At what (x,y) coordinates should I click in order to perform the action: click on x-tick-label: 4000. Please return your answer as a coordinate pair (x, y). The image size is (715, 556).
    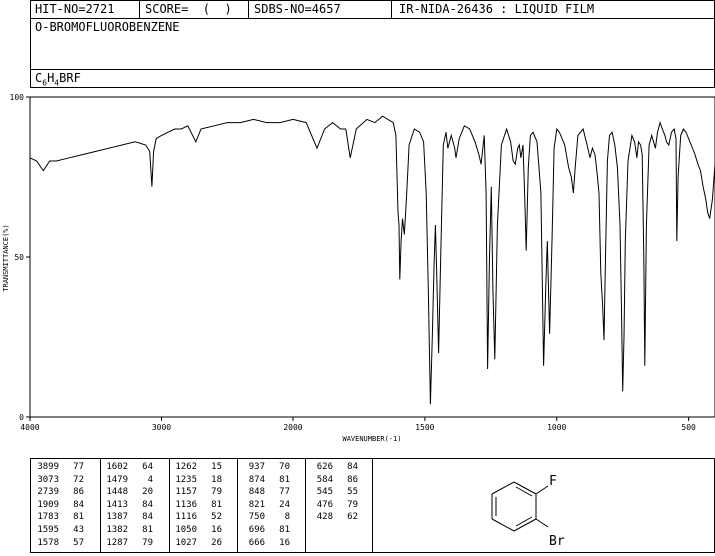
    Looking at the image, I should click on (29, 427).